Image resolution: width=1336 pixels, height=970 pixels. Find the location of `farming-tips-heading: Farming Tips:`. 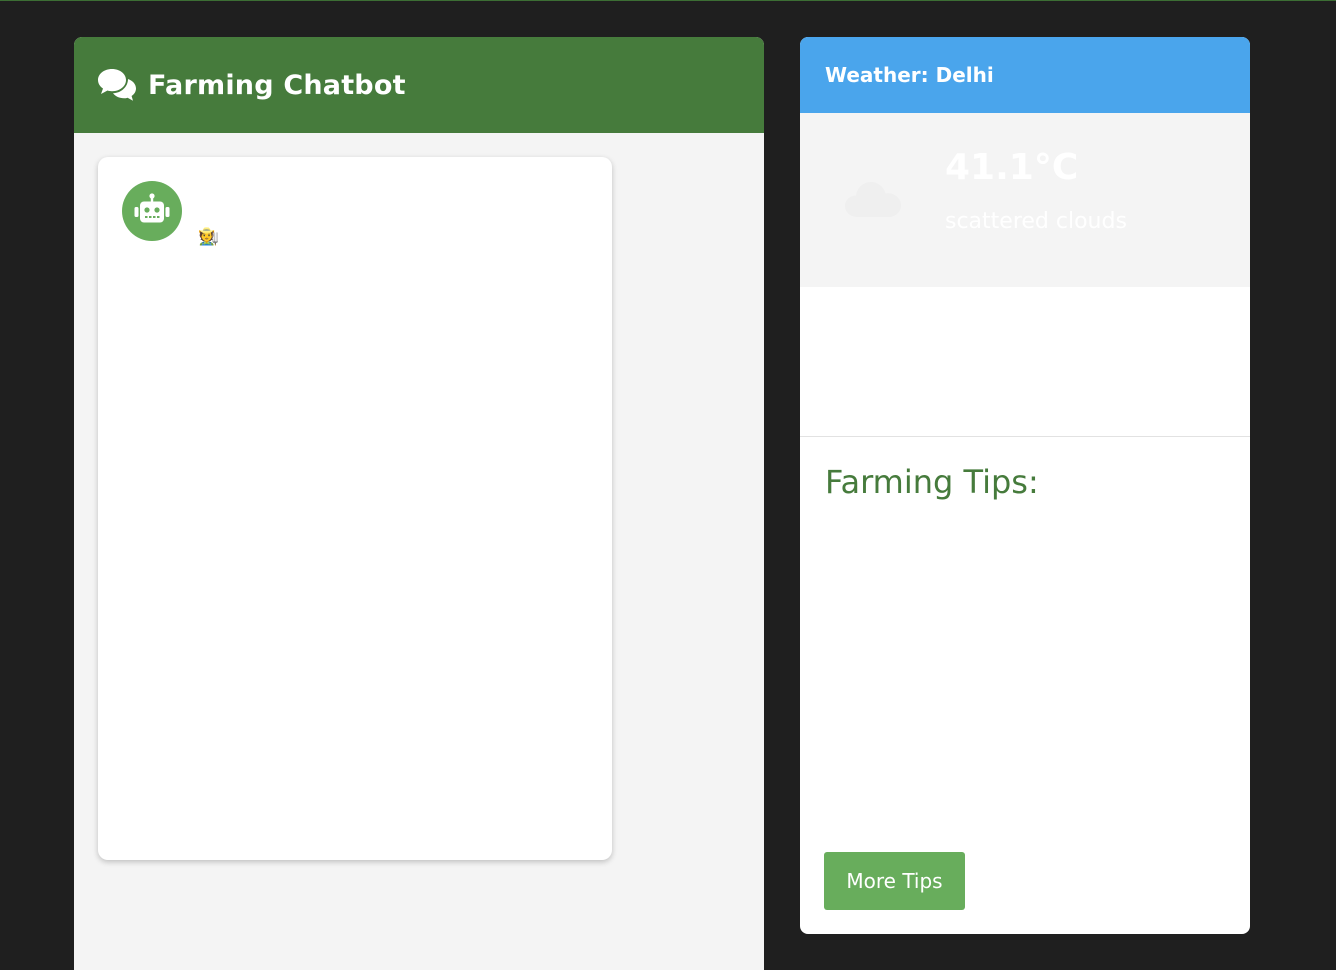

farming-tips-heading: Farming Tips: is located at coordinates (932, 482).